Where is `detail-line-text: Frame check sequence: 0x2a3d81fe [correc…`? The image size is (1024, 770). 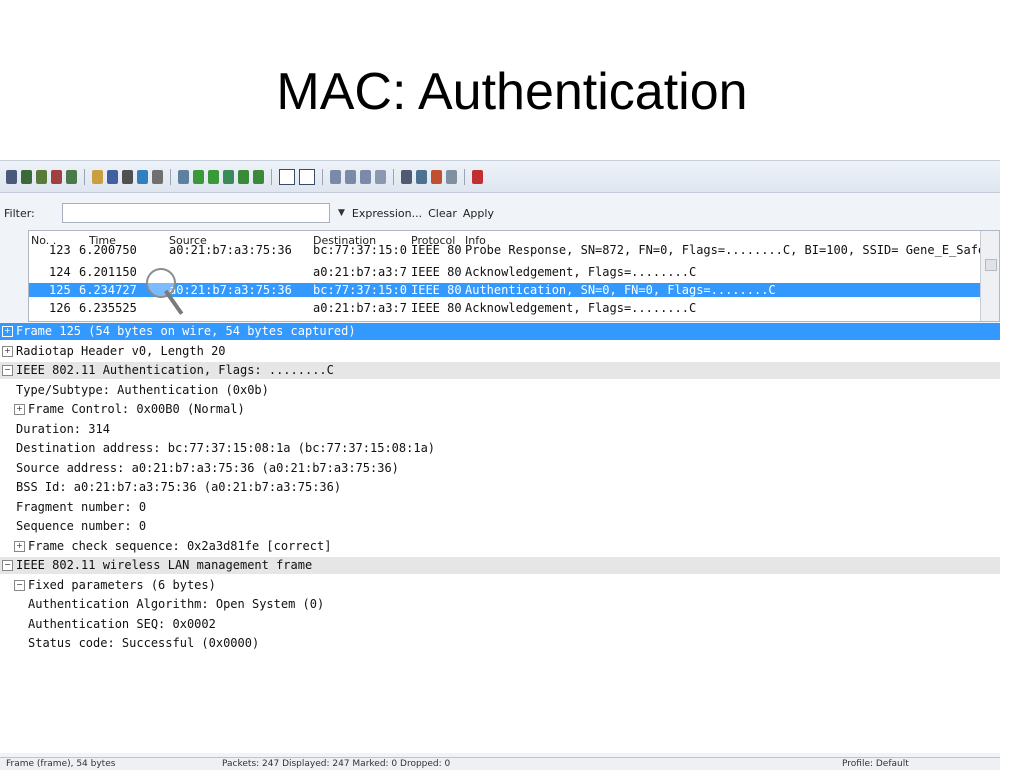 detail-line-text: Frame check sequence: 0x2a3d81fe [correc… is located at coordinates (180, 545).